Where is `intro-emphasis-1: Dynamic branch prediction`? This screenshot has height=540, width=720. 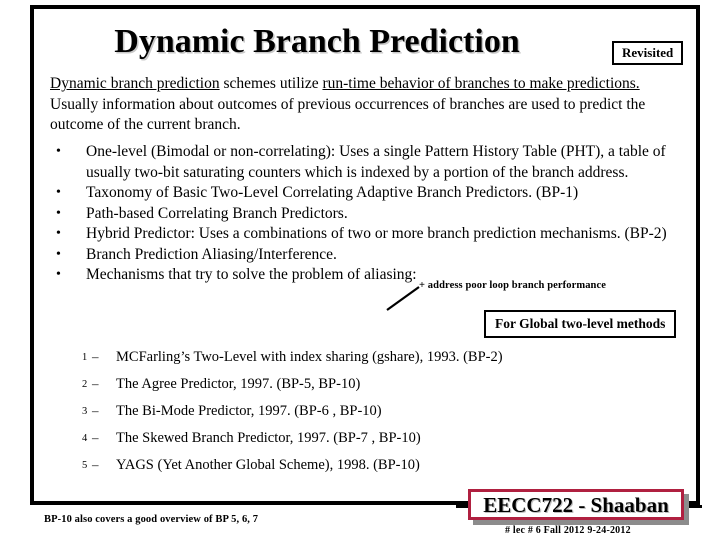
intro-emphasis-1: Dynamic branch prediction is located at coordinates (135, 83).